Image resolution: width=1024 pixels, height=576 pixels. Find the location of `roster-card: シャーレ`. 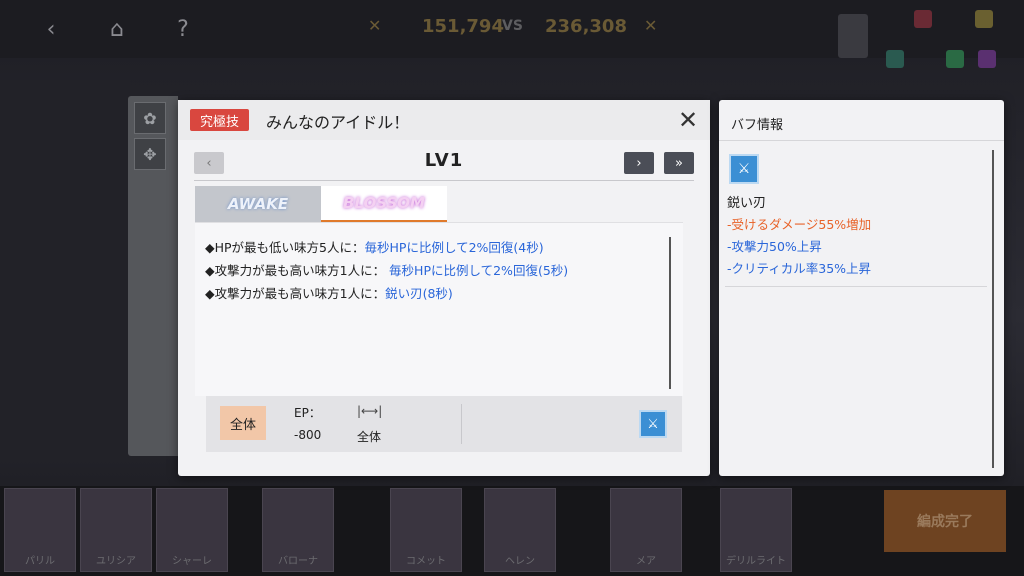

roster-card: シャーレ is located at coordinates (192, 530).